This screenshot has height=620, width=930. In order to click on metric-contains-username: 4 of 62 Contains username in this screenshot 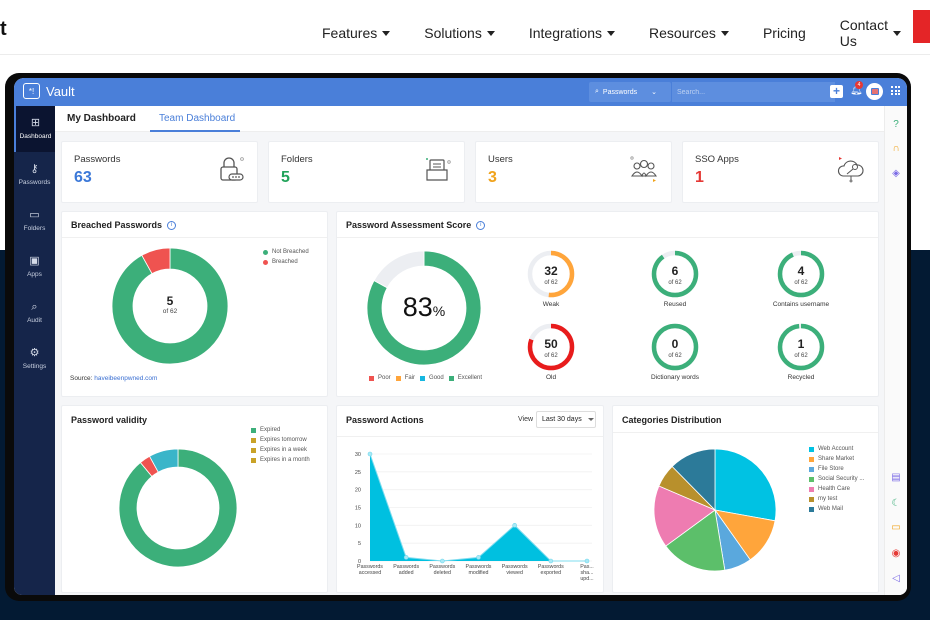, I will do `click(801, 279)`.